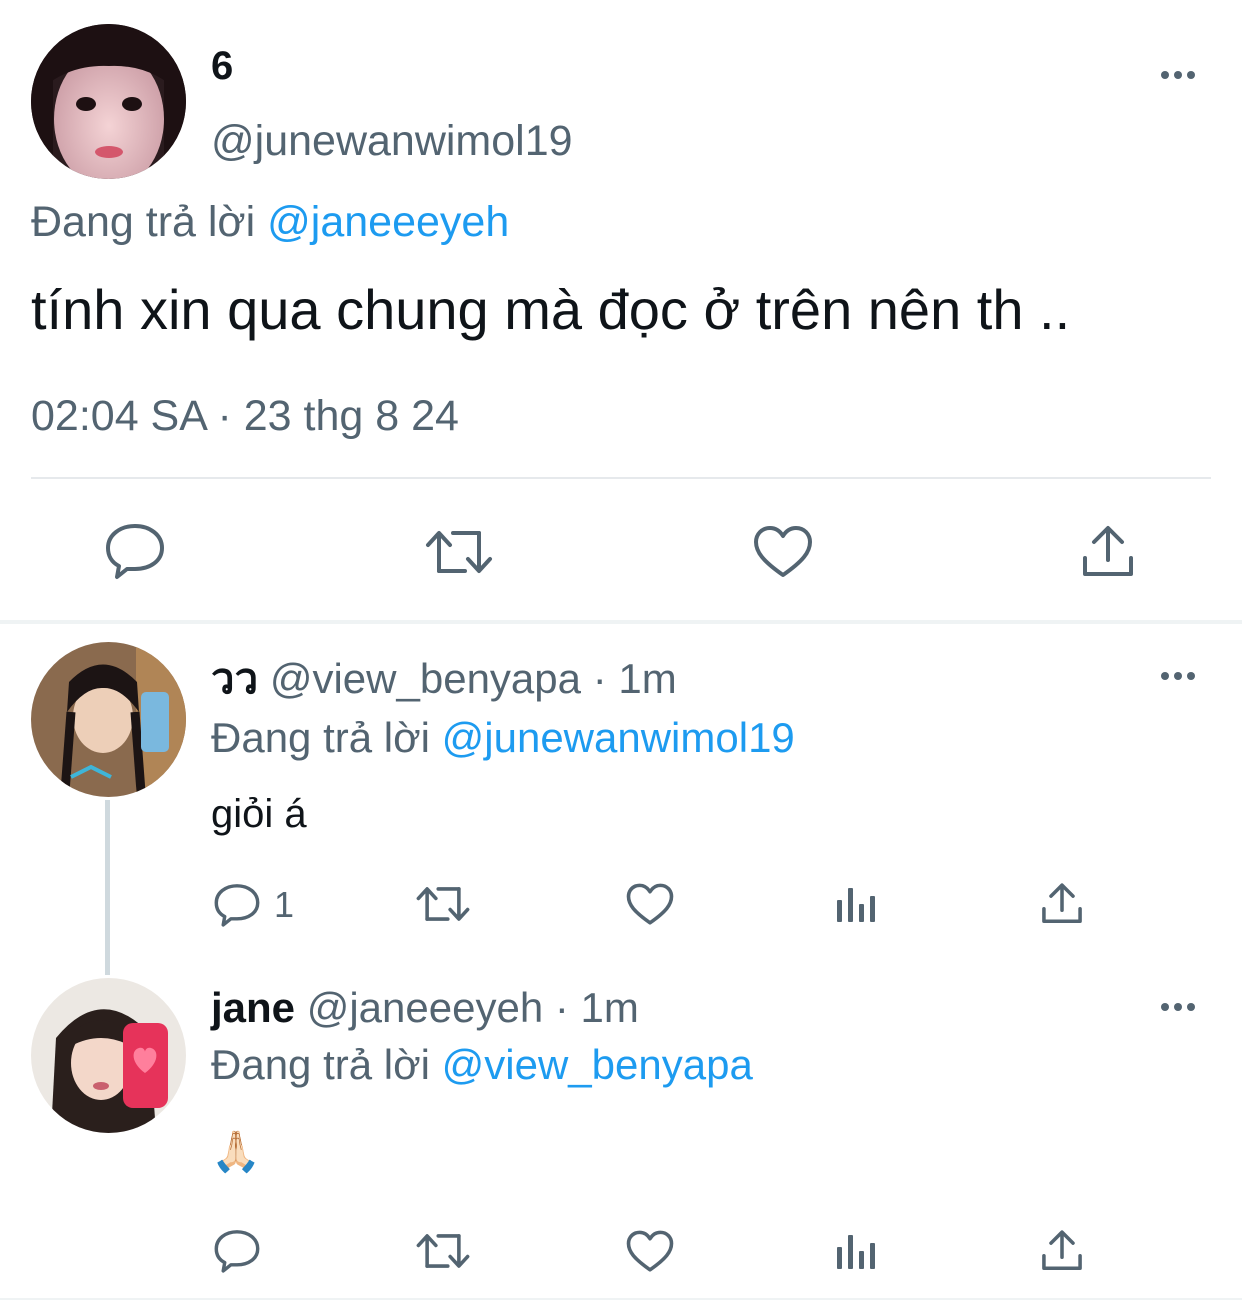  I want to click on thread-line, so click(107, 887).